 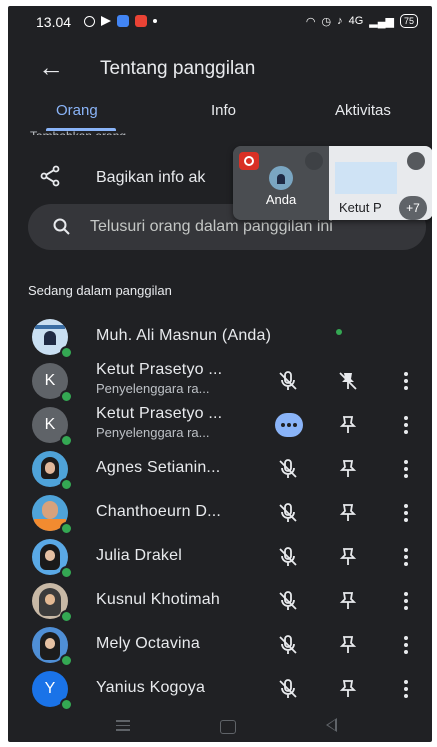 I want to click on recent-apps-button, so click(x=123, y=727).